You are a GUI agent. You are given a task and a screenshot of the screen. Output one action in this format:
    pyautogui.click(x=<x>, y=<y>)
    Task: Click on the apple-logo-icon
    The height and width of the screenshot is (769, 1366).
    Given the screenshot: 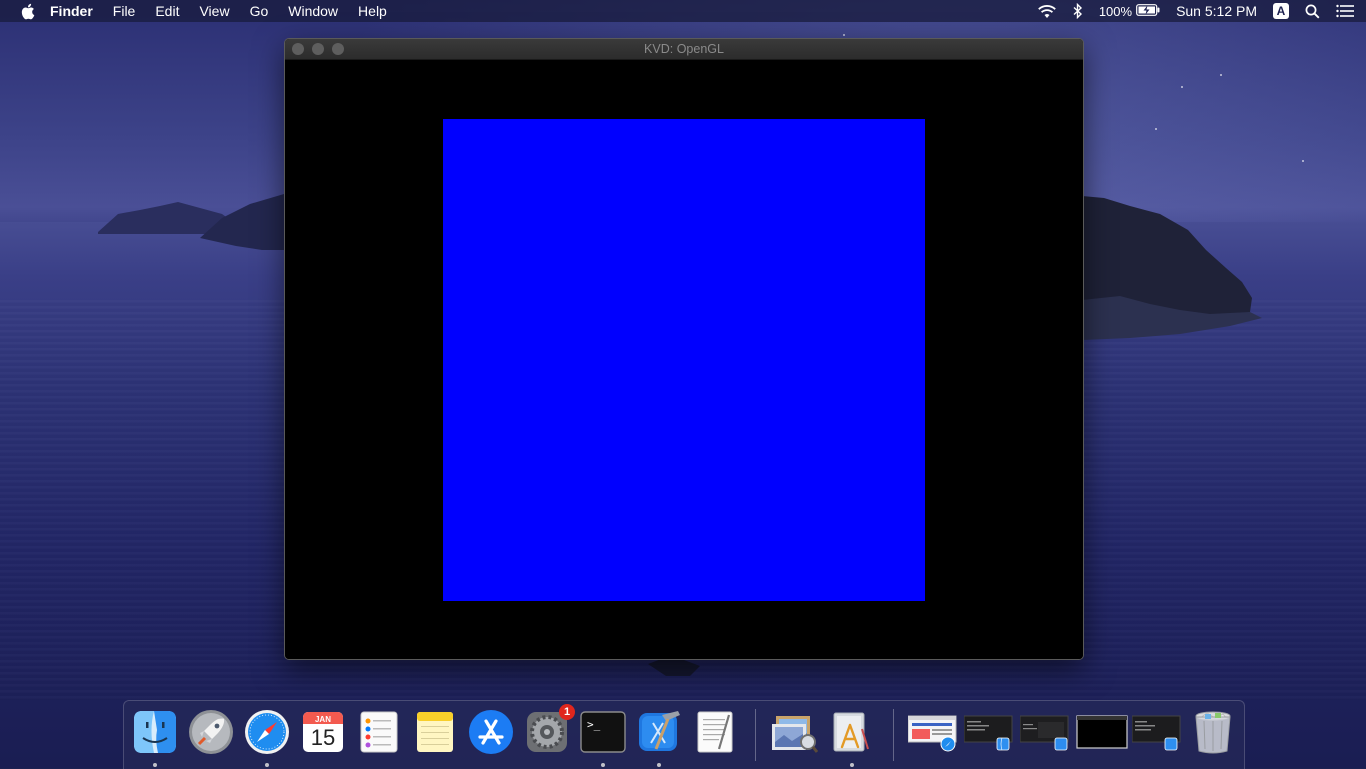 What is the action you would take?
    pyautogui.click(x=27, y=11)
    